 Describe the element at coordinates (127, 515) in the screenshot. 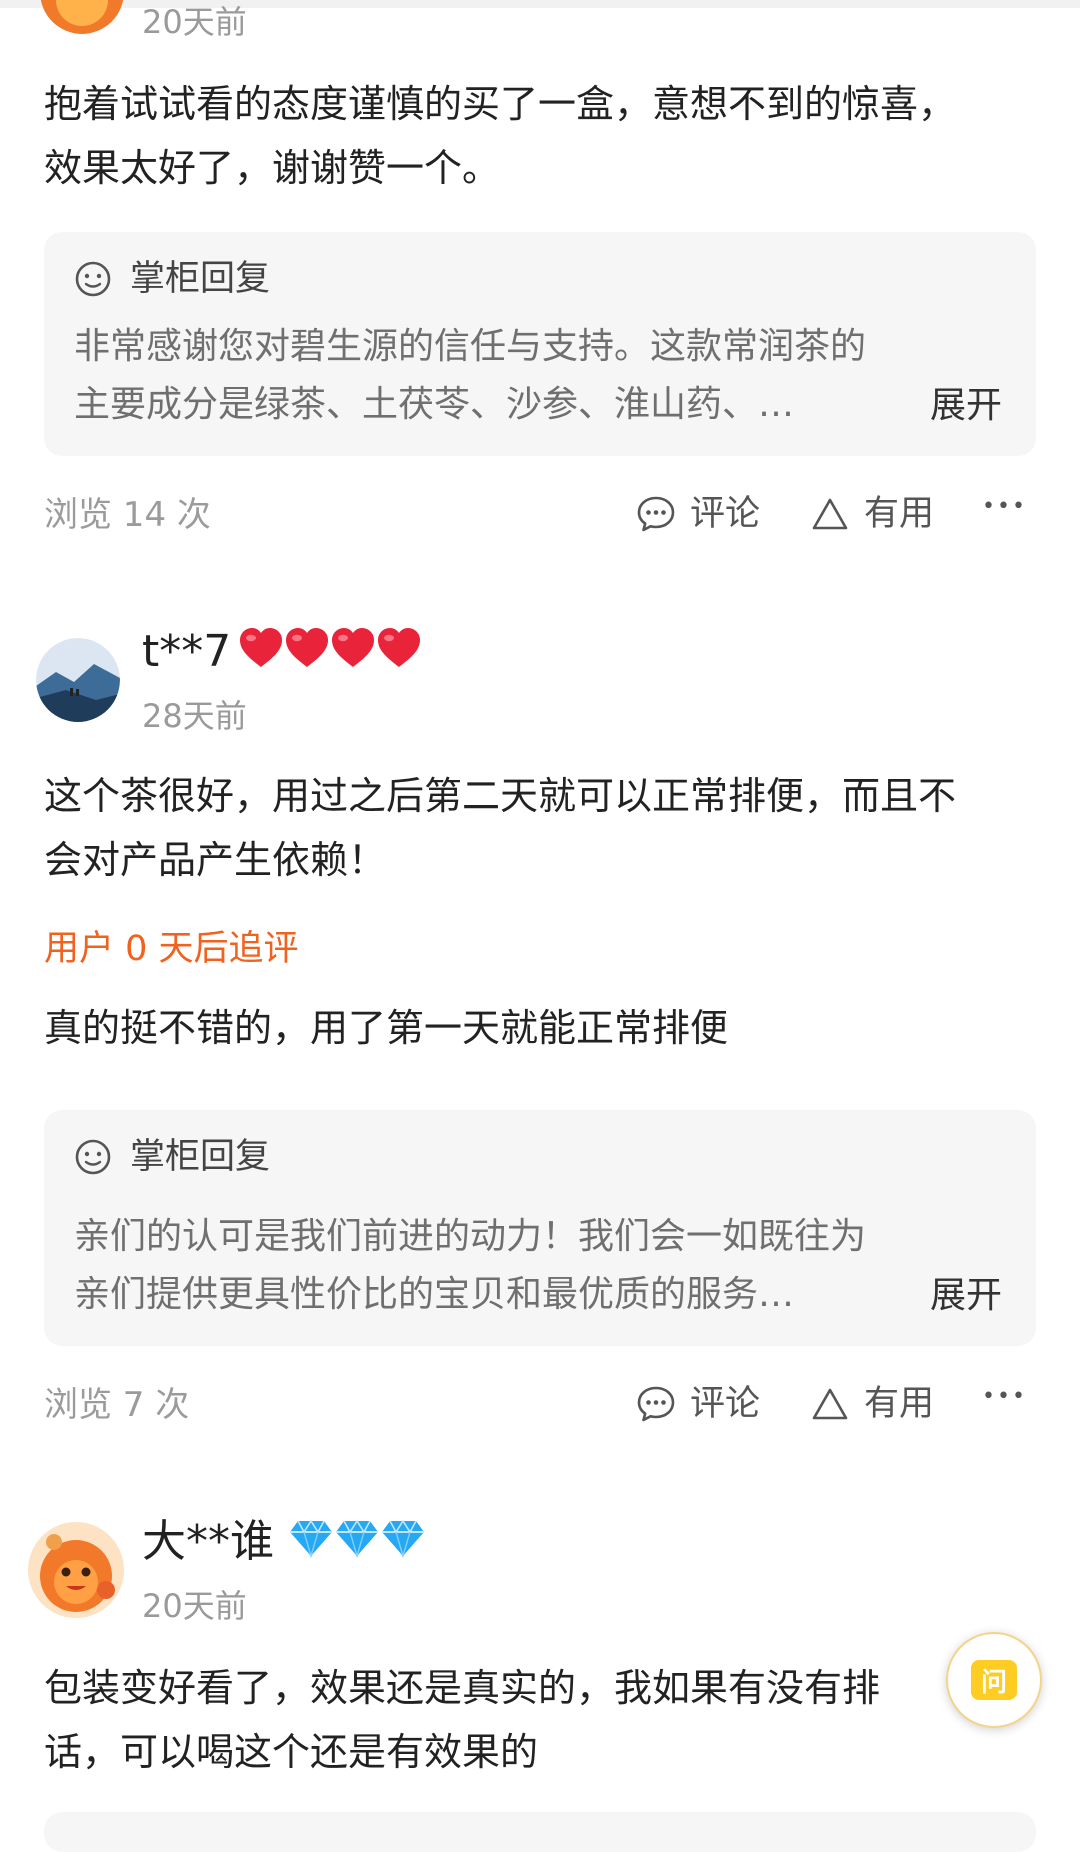

I see `view-count: 浏览 14 次` at that location.